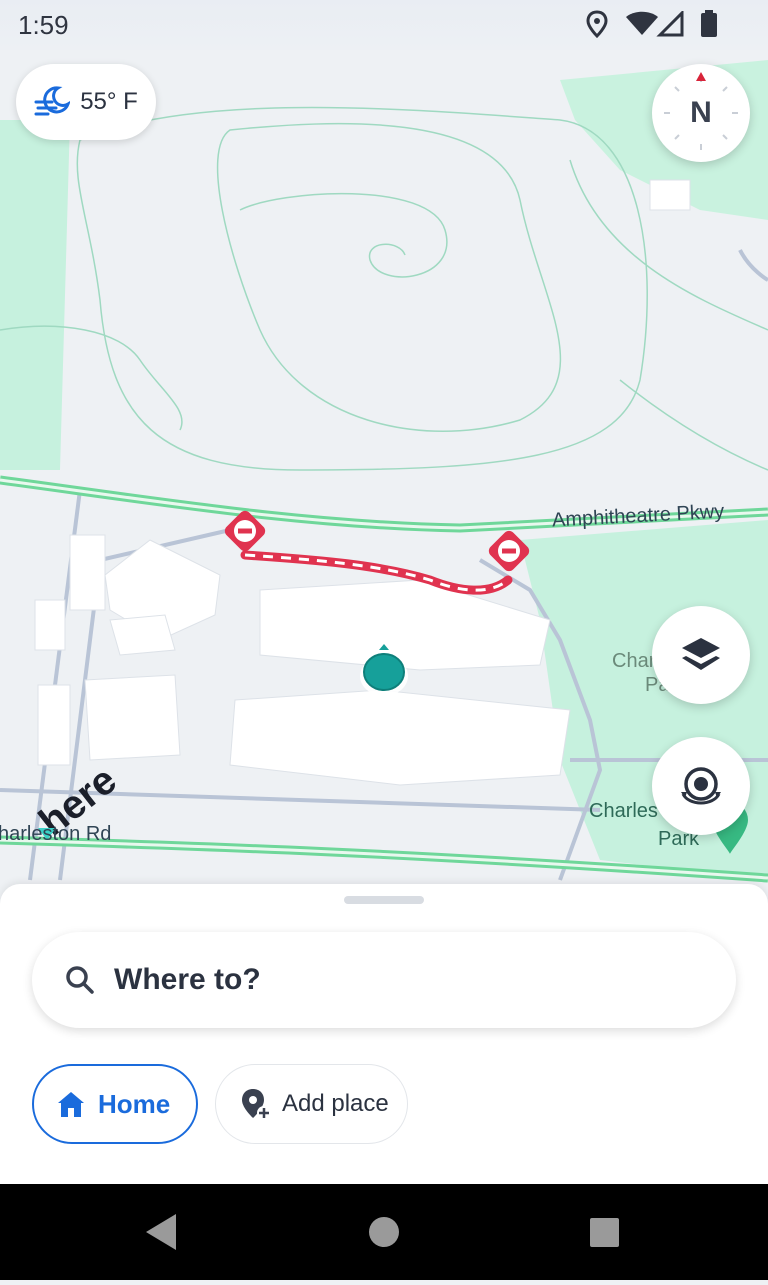  I want to click on location-icon, so click(597, 24).